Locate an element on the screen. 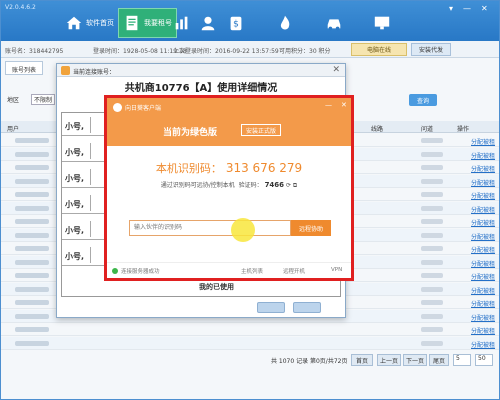 The image size is (500, 400). remote-boot-link: 远程开机 is located at coordinates (294, 271).